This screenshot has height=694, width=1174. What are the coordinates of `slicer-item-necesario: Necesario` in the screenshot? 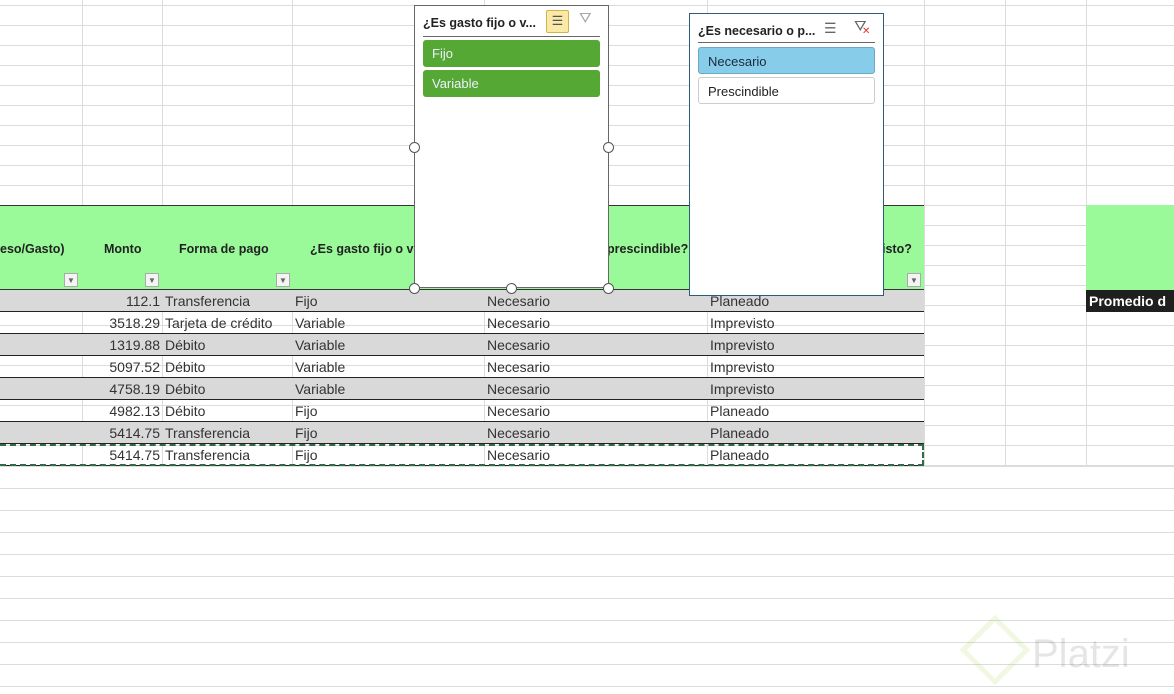 It's located at (786, 60).